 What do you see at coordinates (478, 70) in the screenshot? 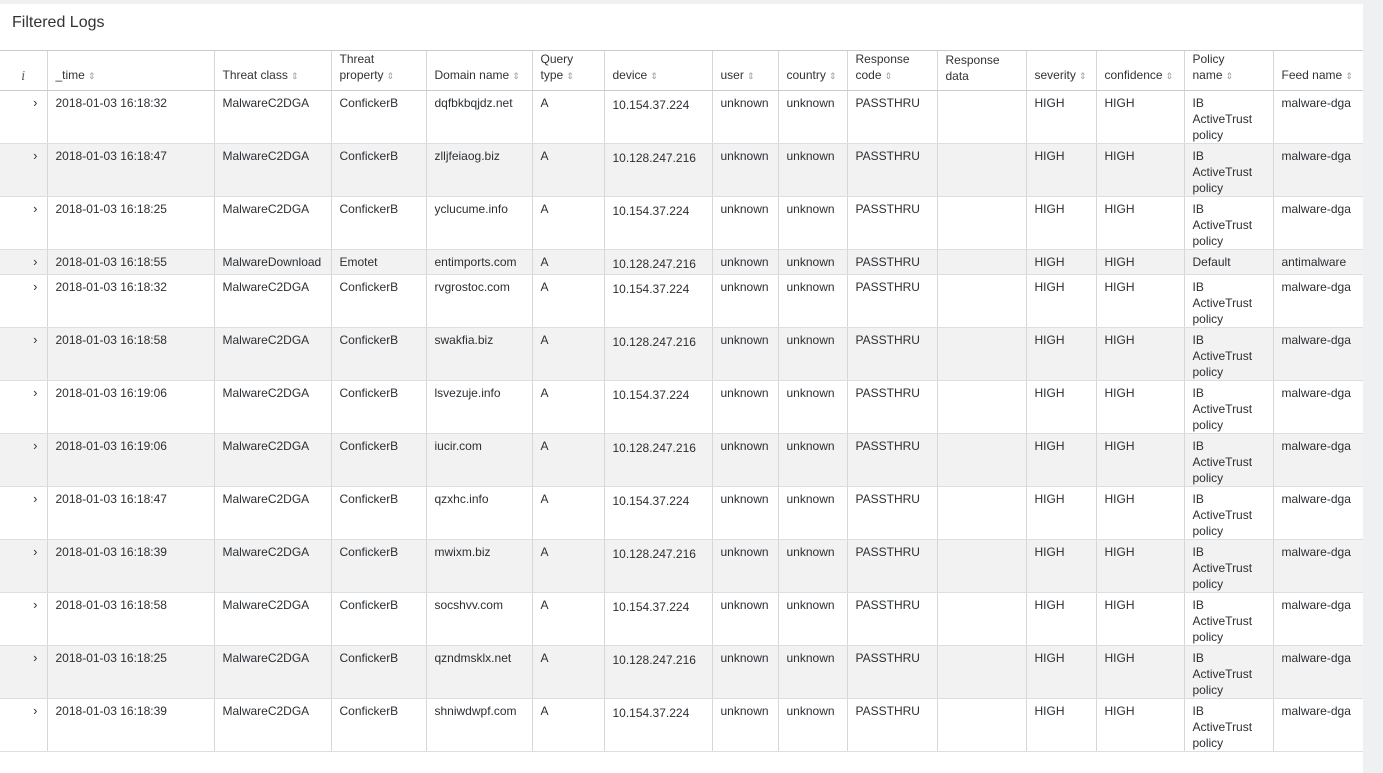
I see `column-header-domain-name: Domain name ⇕` at bounding box center [478, 70].